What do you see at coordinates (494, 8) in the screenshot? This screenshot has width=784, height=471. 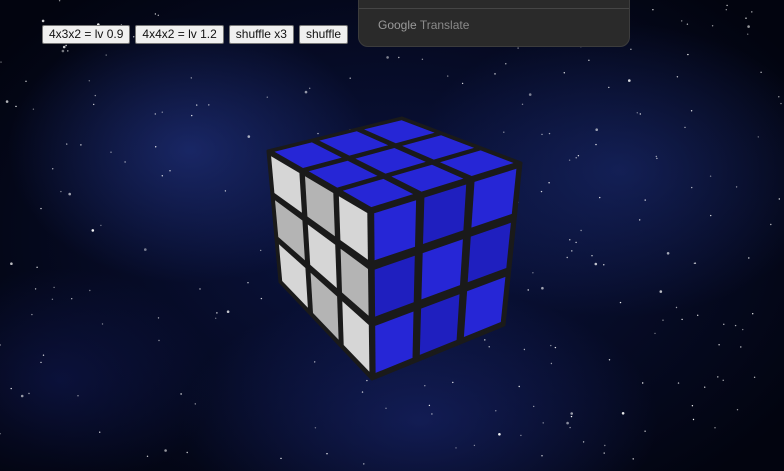 I see `popup-divider` at bounding box center [494, 8].